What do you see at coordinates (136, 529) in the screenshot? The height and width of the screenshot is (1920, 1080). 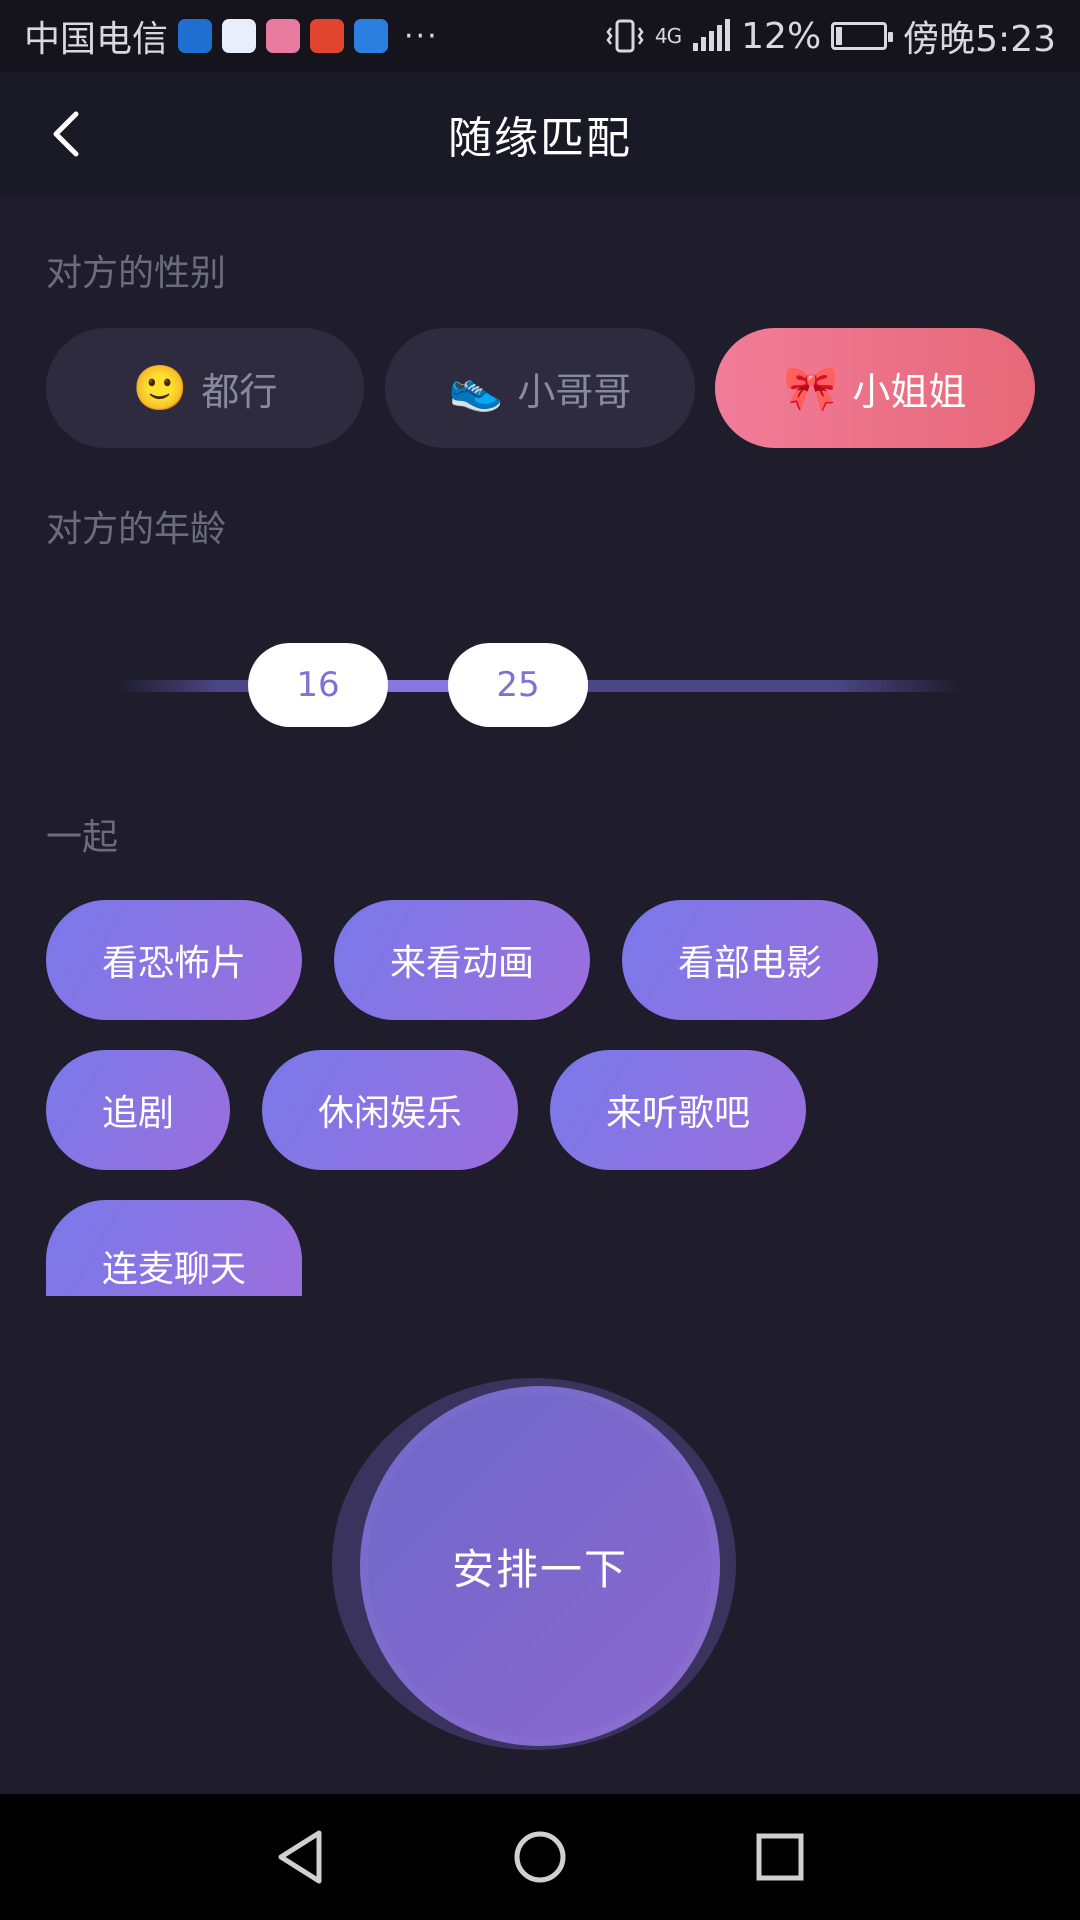 I see `age-section-label: 对方的年龄` at bounding box center [136, 529].